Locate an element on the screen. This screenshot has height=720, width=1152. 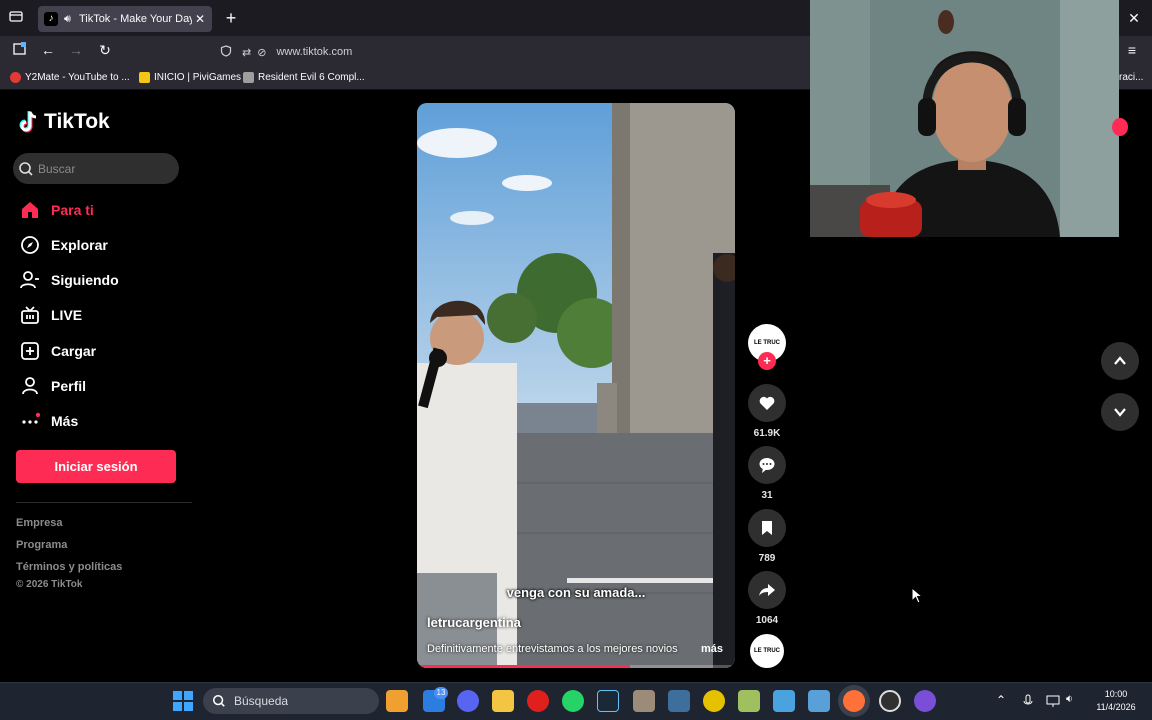
footer-link-programa: Programa is located at coordinates (41, 545).